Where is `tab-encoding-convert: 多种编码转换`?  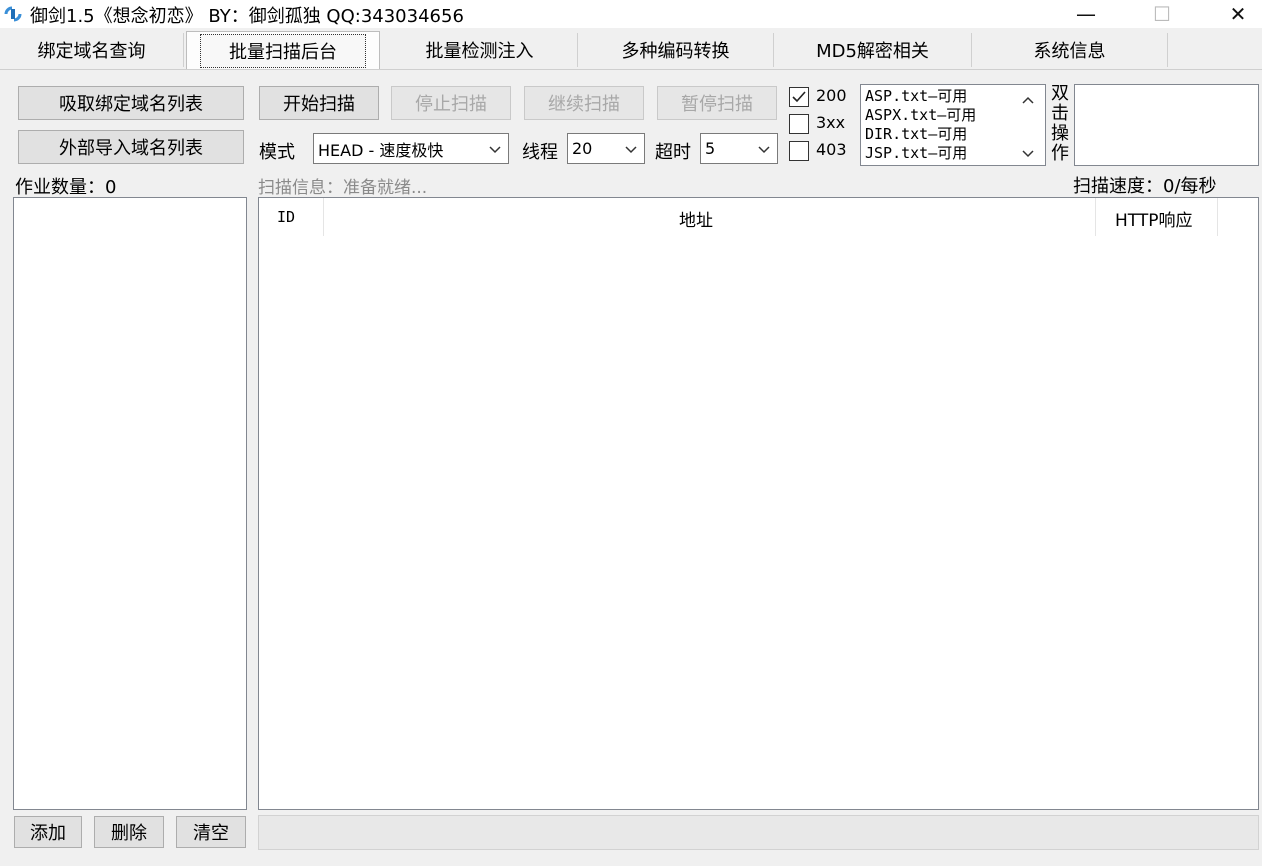
tab-encoding-convert: 多种编码转换 is located at coordinates (676, 50).